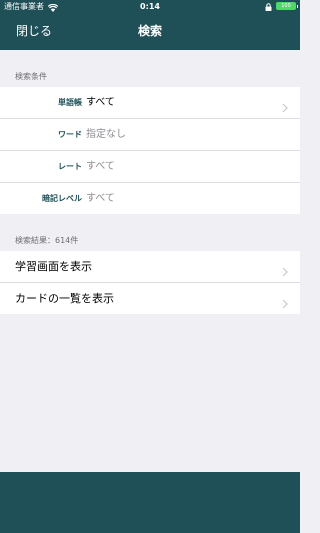 The width and height of the screenshot is (320, 533). I want to click on results-group: 学習画面を表示 カードの一覧を表示, so click(150, 282).